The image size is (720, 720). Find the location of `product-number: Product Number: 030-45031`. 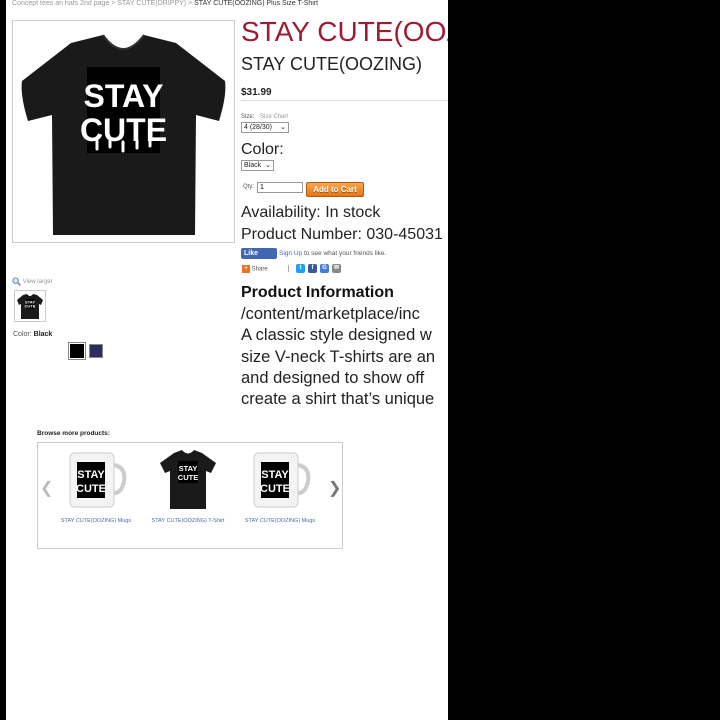

product-number: Product Number: 030-45031 is located at coordinates (342, 234).